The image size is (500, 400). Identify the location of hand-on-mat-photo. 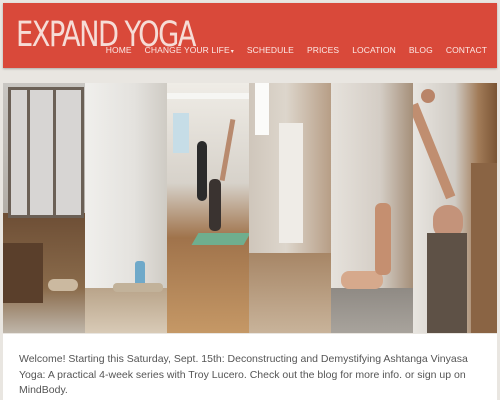
(372, 208).